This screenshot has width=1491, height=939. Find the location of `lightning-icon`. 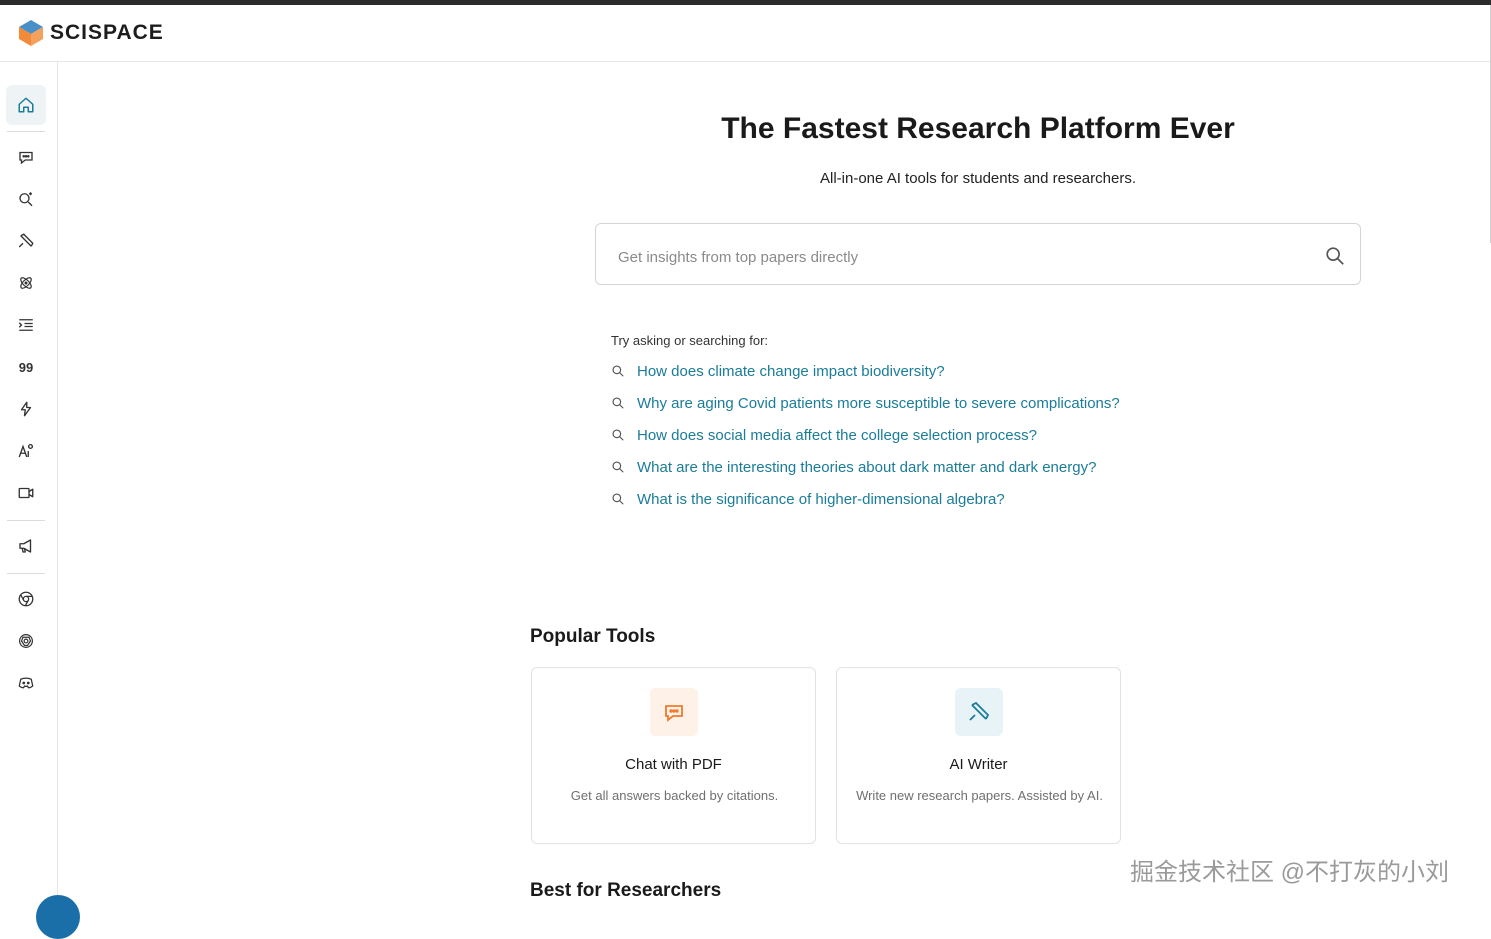

lightning-icon is located at coordinates (26, 409).